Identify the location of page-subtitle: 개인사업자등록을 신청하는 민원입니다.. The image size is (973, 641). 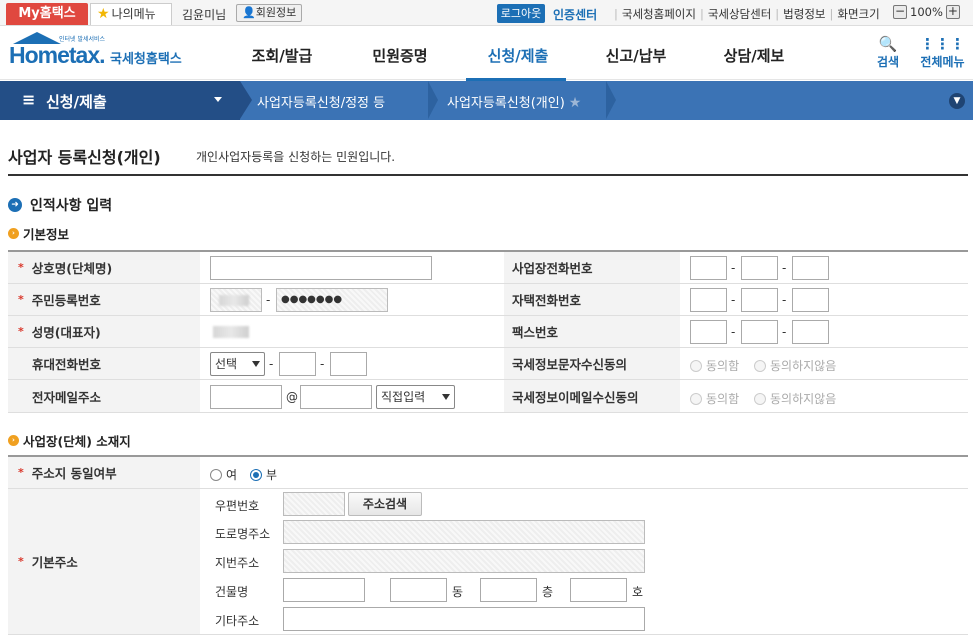
(296, 157).